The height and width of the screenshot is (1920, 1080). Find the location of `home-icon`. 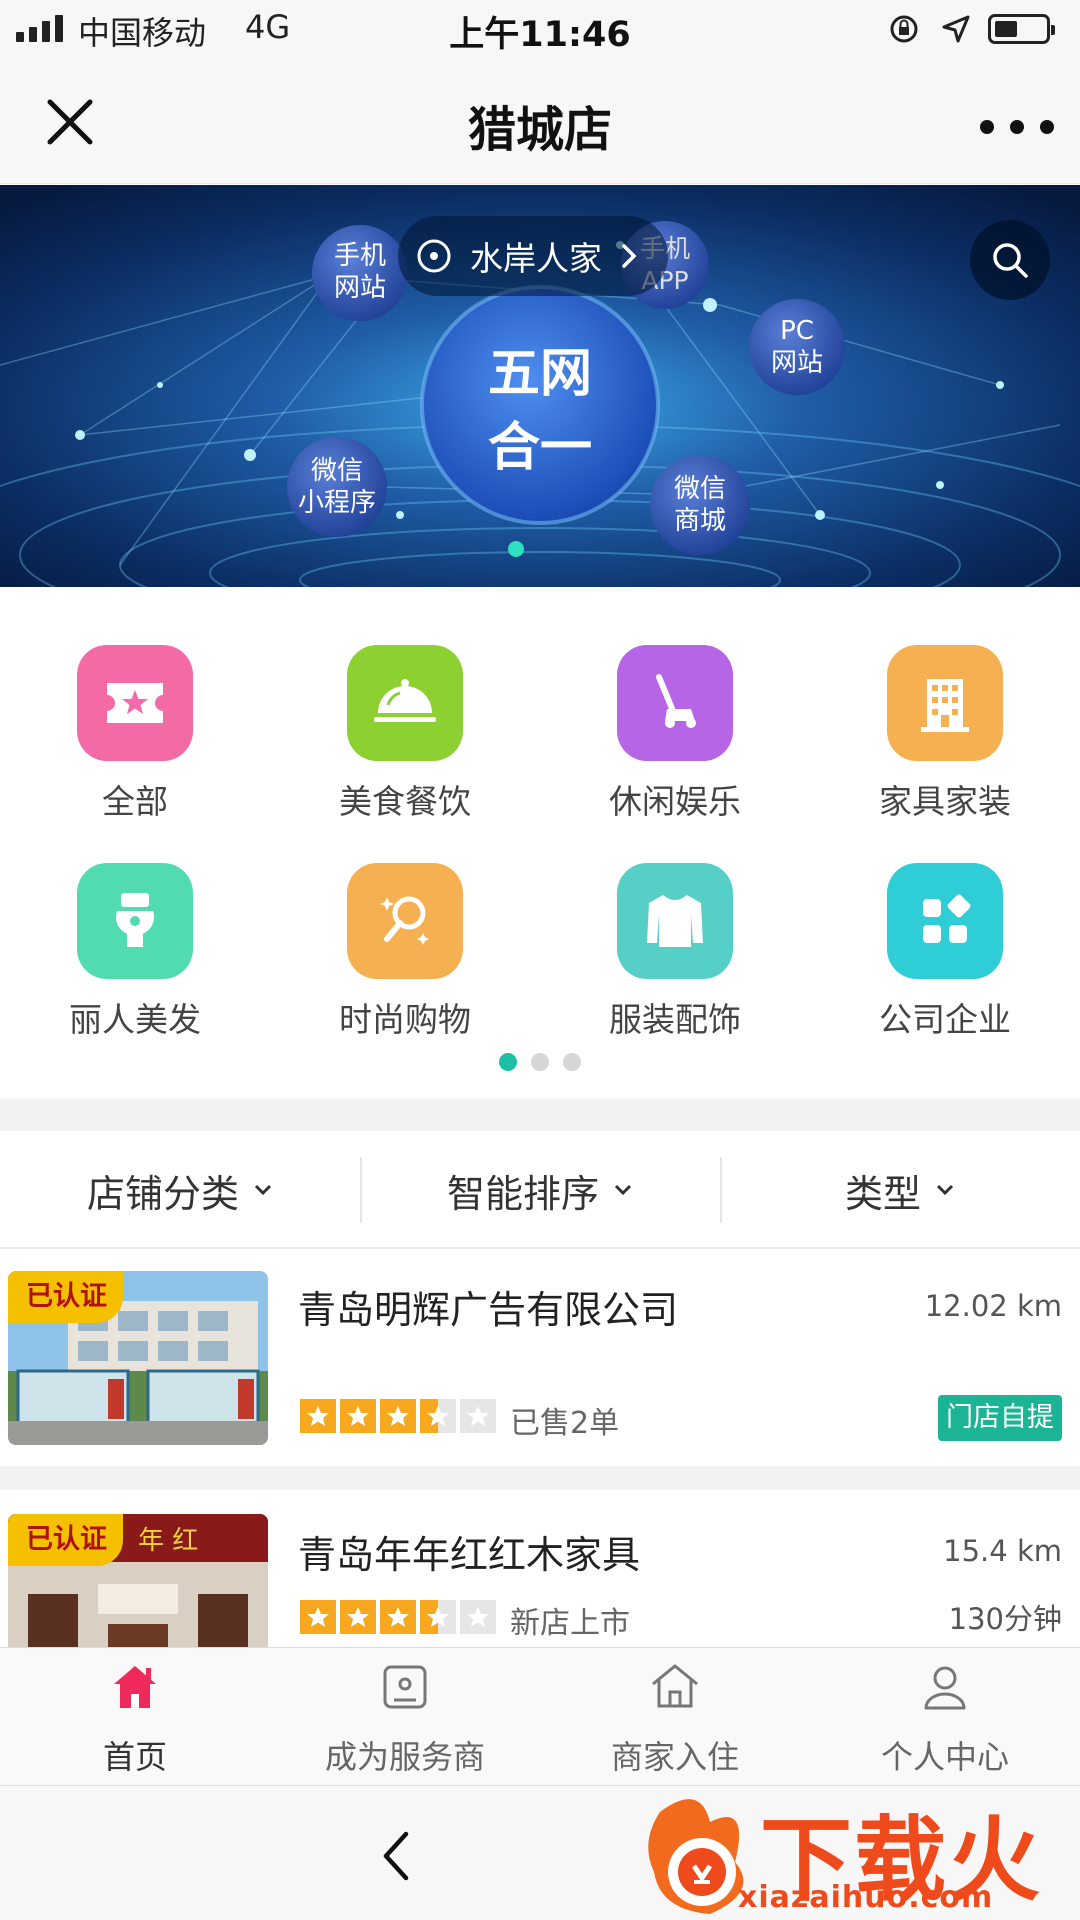

home-icon is located at coordinates (135, 1687).